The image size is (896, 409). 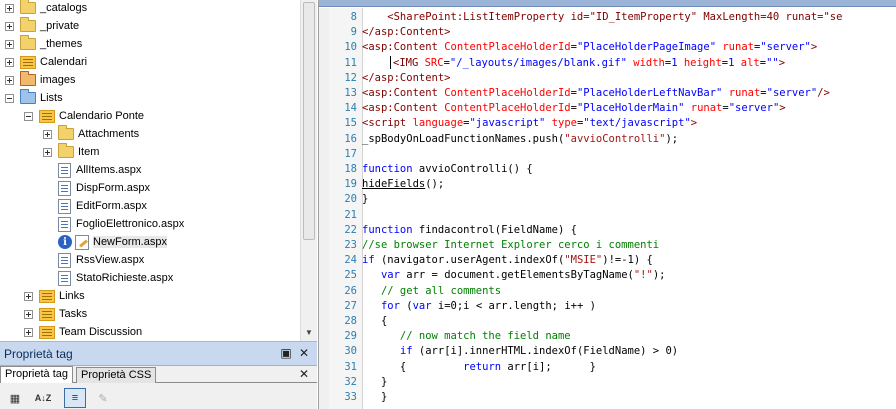 I want to click on code-line: 18 function avvioControlli() {, so click(x=607, y=169).